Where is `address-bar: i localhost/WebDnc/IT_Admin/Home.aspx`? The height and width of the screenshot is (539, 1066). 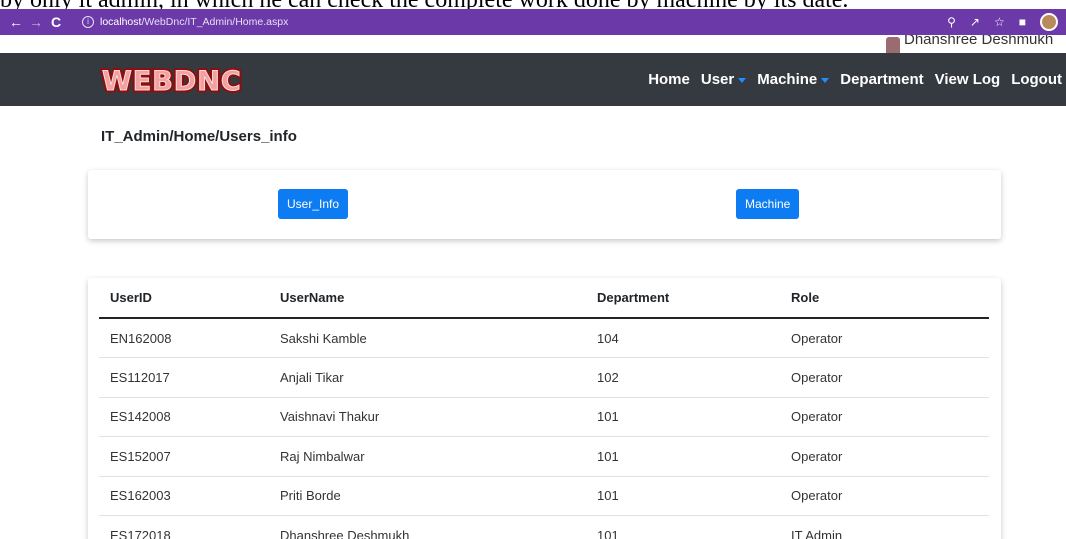
address-bar: i localhost/WebDnc/IT_Admin/Home.aspx is located at coordinates (476, 22).